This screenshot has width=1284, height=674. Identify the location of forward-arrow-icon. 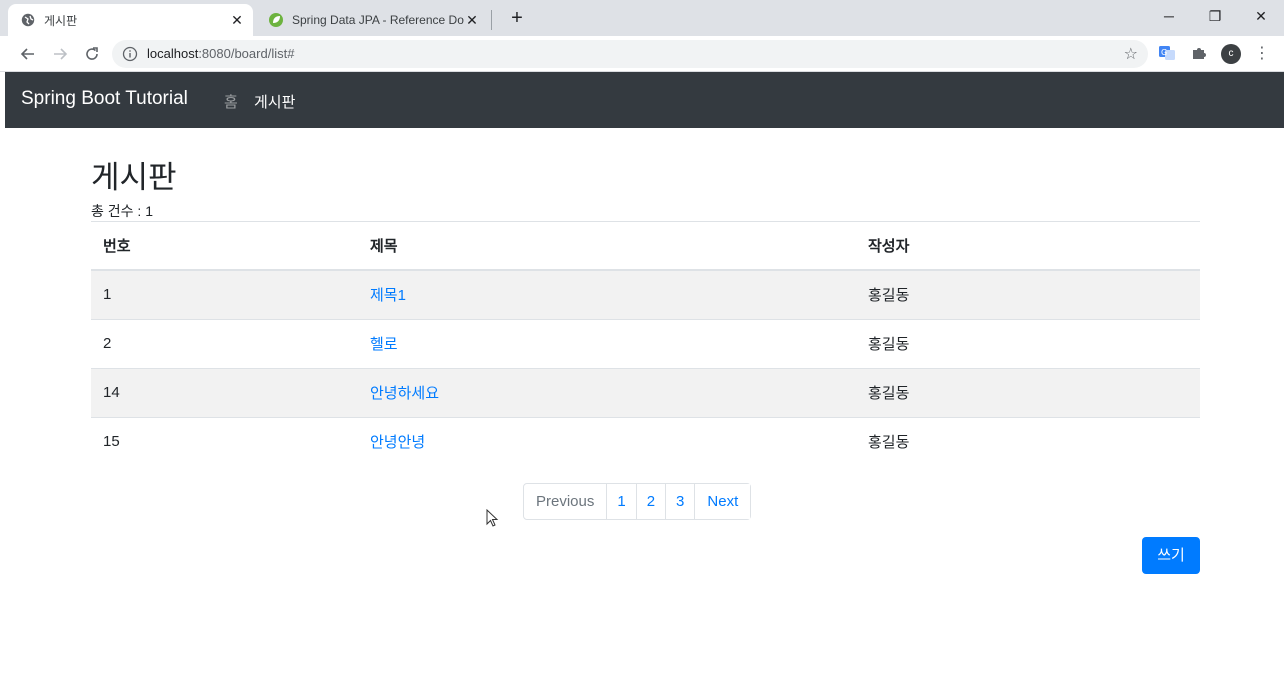
(60, 54).